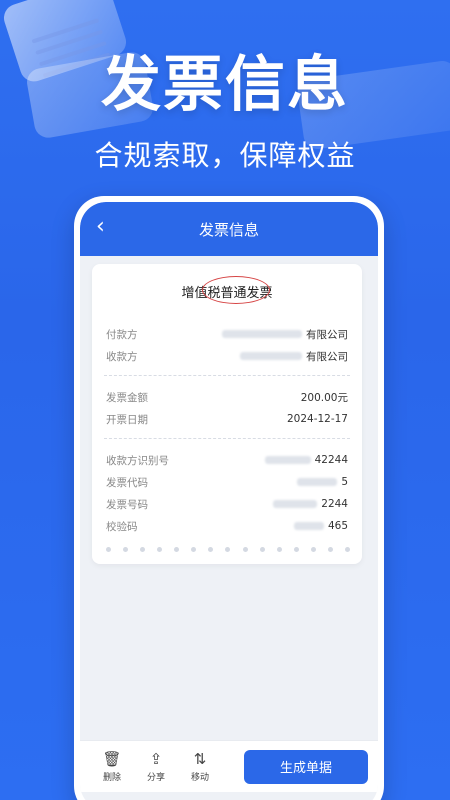 The image size is (450, 800). What do you see at coordinates (306, 766) in the screenshot?
I see `generate-receipt-button: 生成单据` at bounding box center [306, 766].